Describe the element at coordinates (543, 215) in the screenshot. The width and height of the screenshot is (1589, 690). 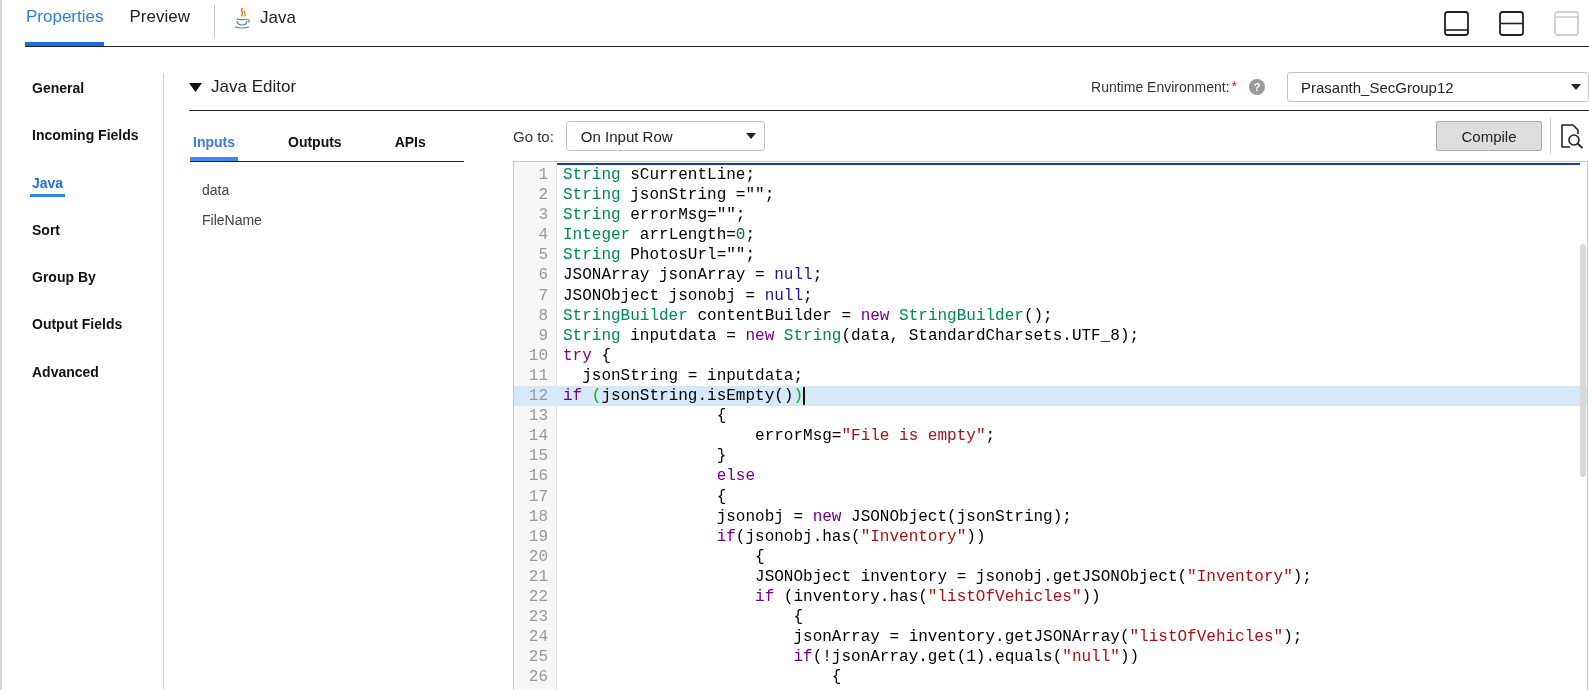
I see `line-number: 3` at that location.